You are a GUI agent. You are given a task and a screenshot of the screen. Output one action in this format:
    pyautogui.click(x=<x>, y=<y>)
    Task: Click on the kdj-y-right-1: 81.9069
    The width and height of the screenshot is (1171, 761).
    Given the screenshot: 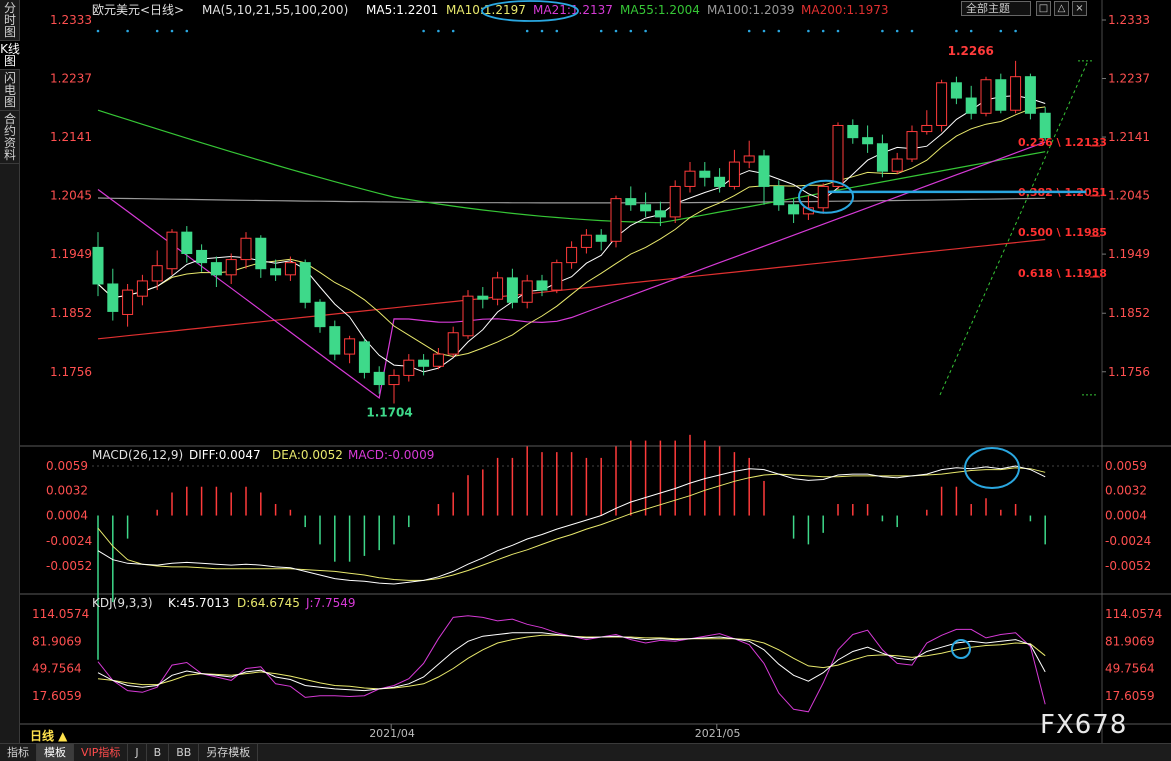 What is the action you would take?
    pyautogui.click(x=1130, y=641)
    